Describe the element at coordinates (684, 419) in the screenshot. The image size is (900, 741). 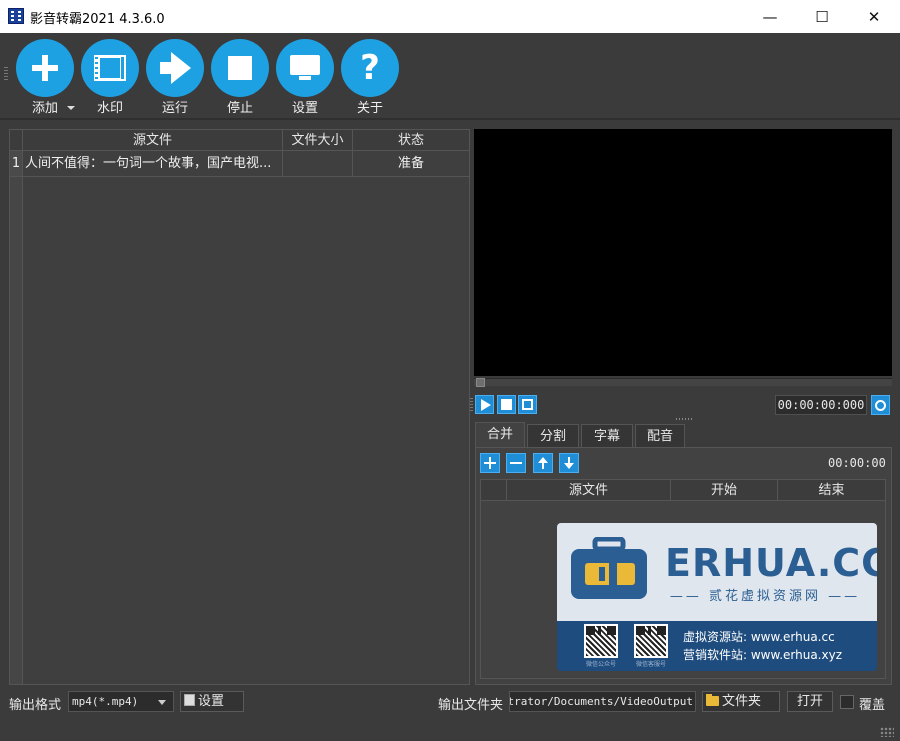
I see `splitter-handle` at that location.